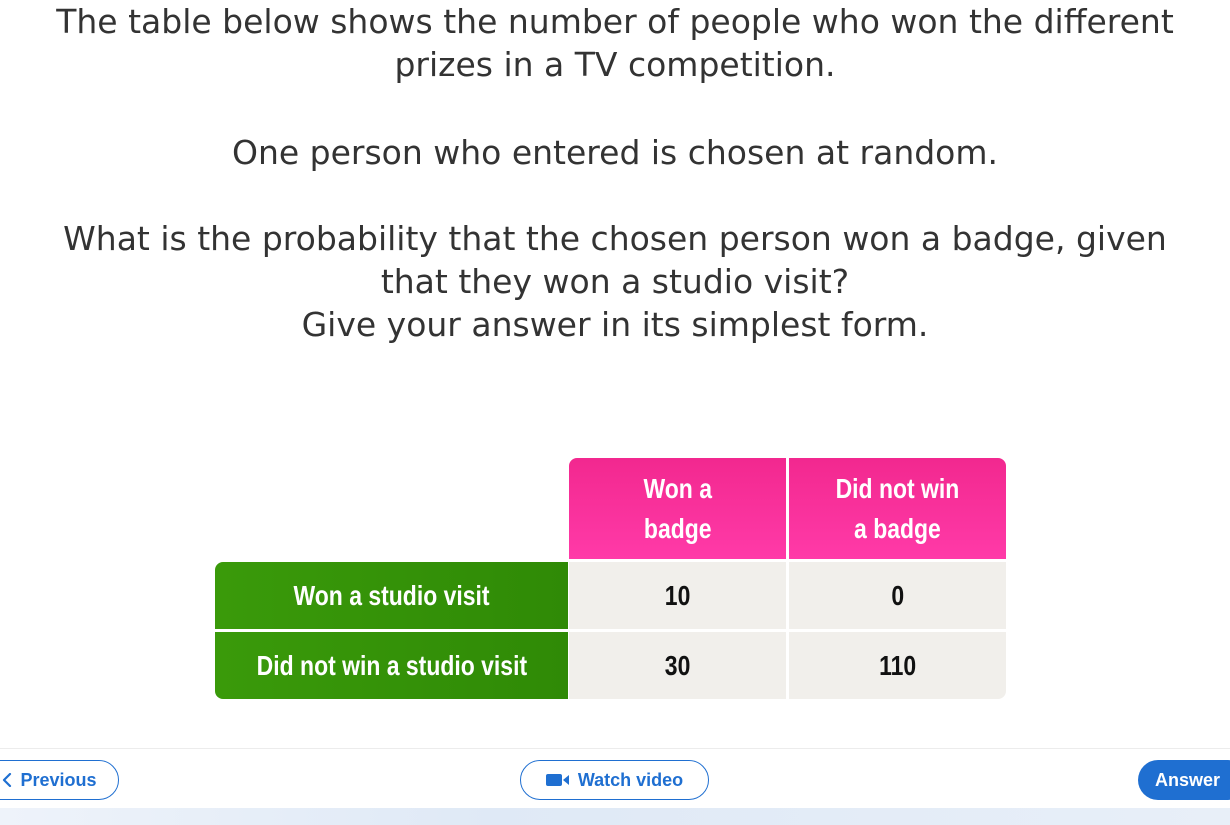 This screenshot has height=825, width=1230. I want to click on answer-button: Answer, so click(1184, 780).